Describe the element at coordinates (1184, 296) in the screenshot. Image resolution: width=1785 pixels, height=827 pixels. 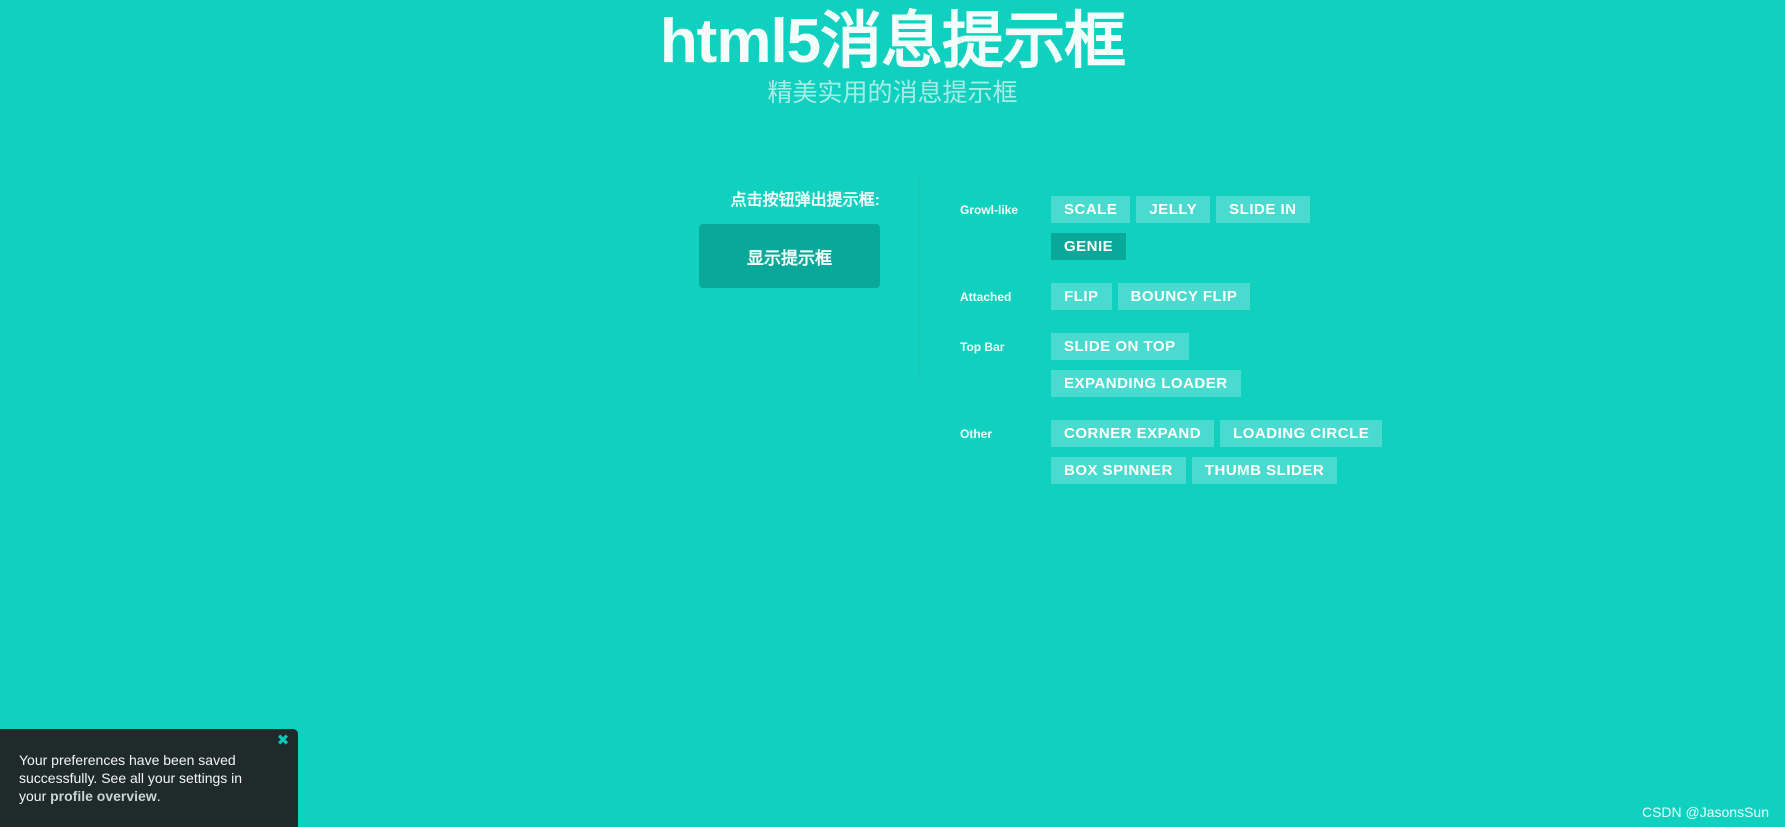
I see `effect-button-bouncy-flip: BOUNCY FLIP` at that location.